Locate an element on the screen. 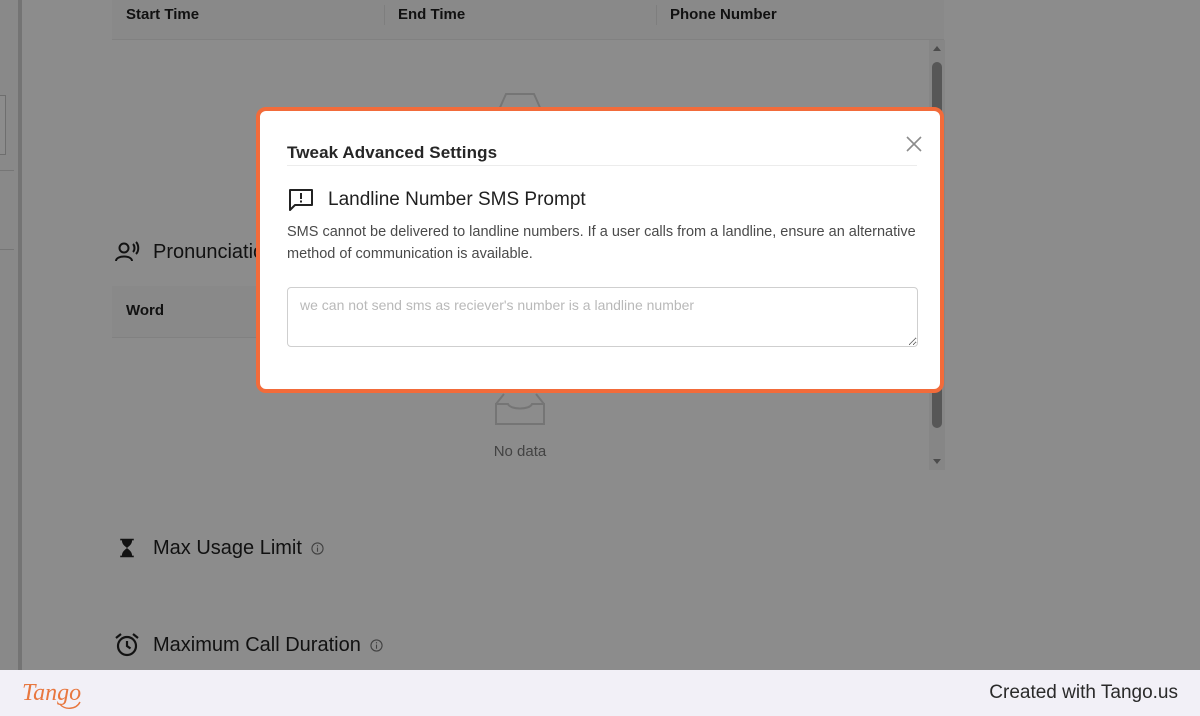 This screenshot has height=716, width=1200. close-icon is located at coordinates (914, 144).